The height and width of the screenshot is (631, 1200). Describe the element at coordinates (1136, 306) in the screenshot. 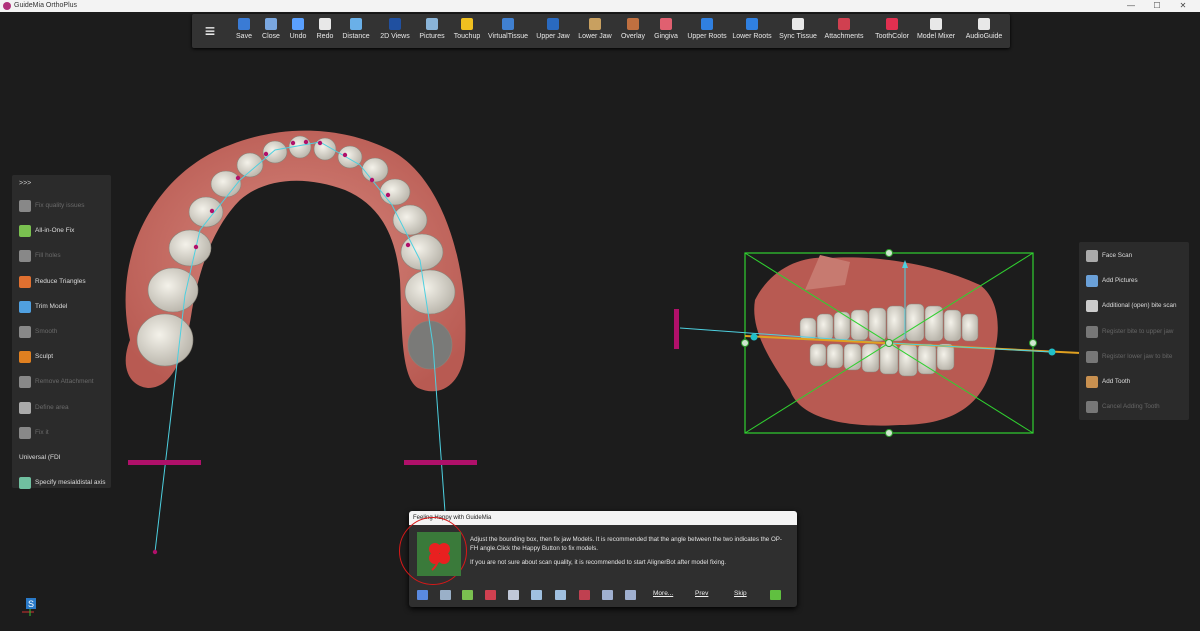

I see `right-panel-item-additional-open-bite-scan: Additional (open) bite scan` at that location.